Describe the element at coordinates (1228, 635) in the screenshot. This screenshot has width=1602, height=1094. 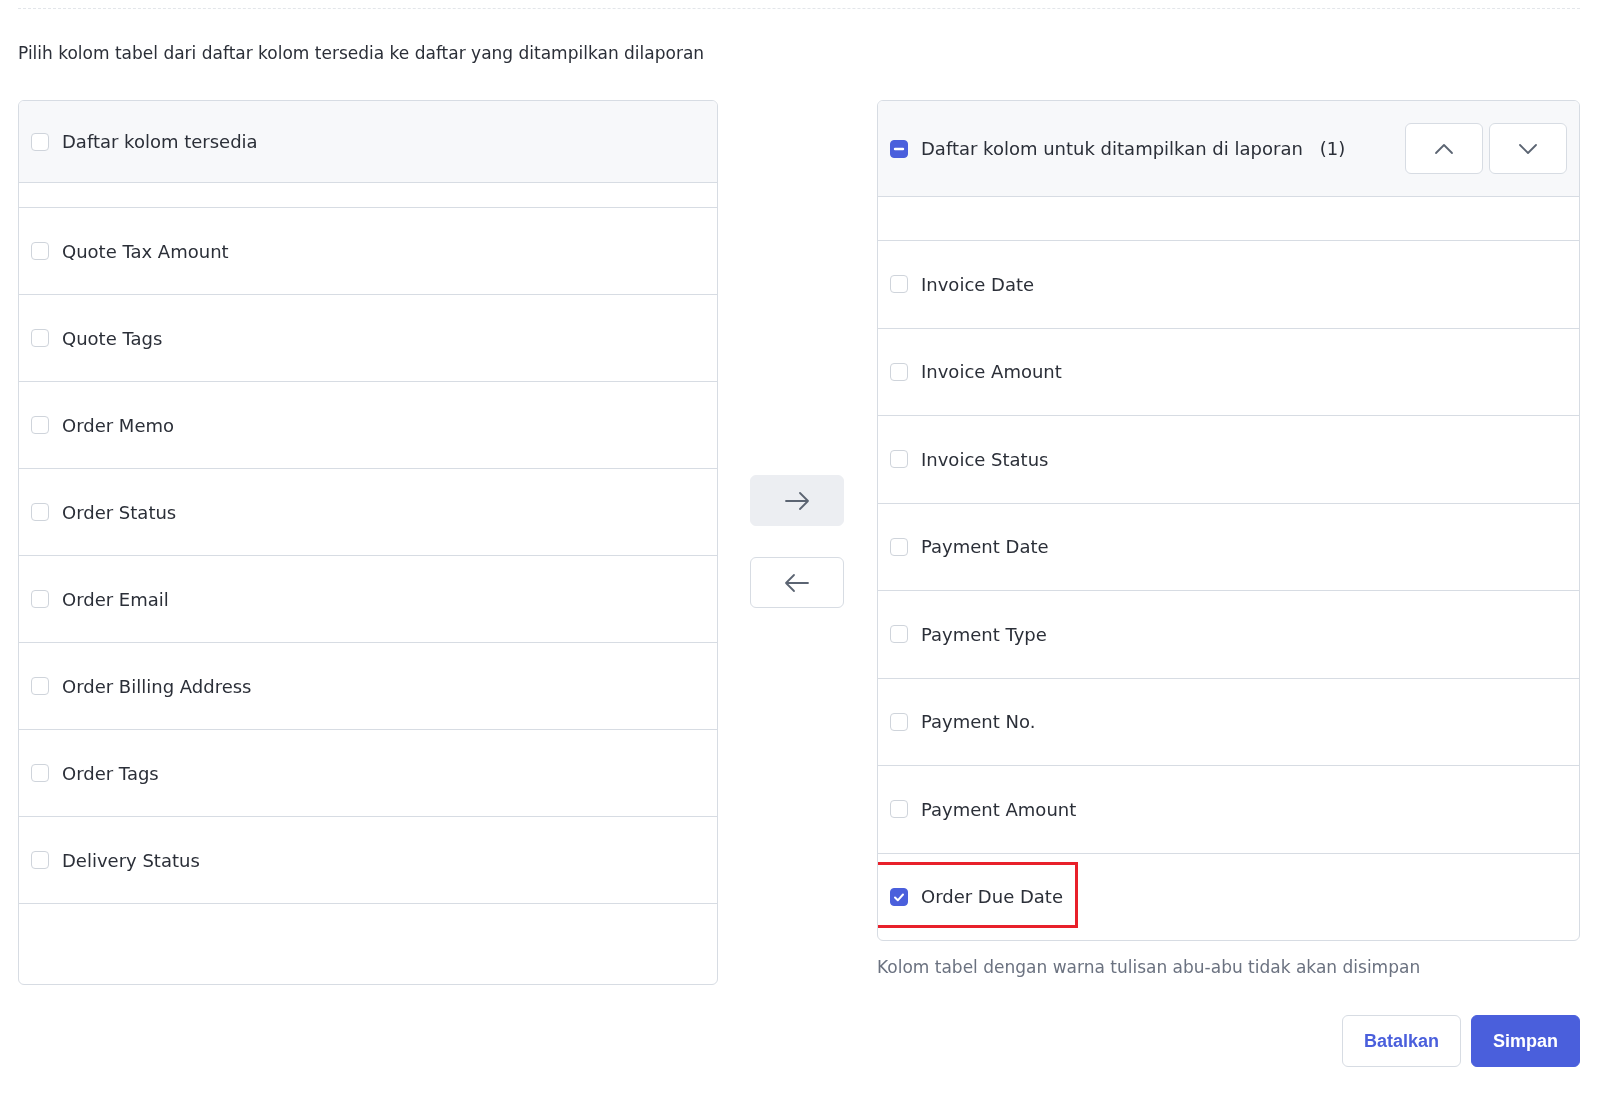
I see `list-item: Payment Type` at that location.